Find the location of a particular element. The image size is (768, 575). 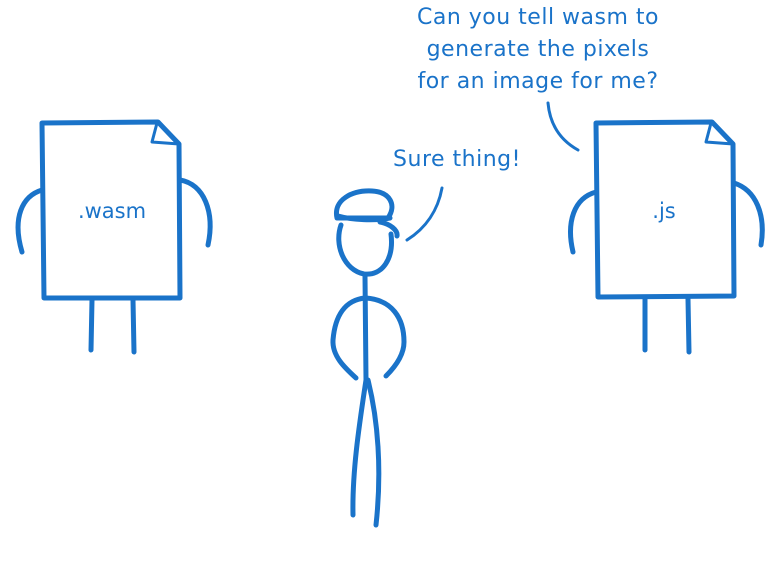

wasm-file-character: .wasm is located at coordinates (114, 237).